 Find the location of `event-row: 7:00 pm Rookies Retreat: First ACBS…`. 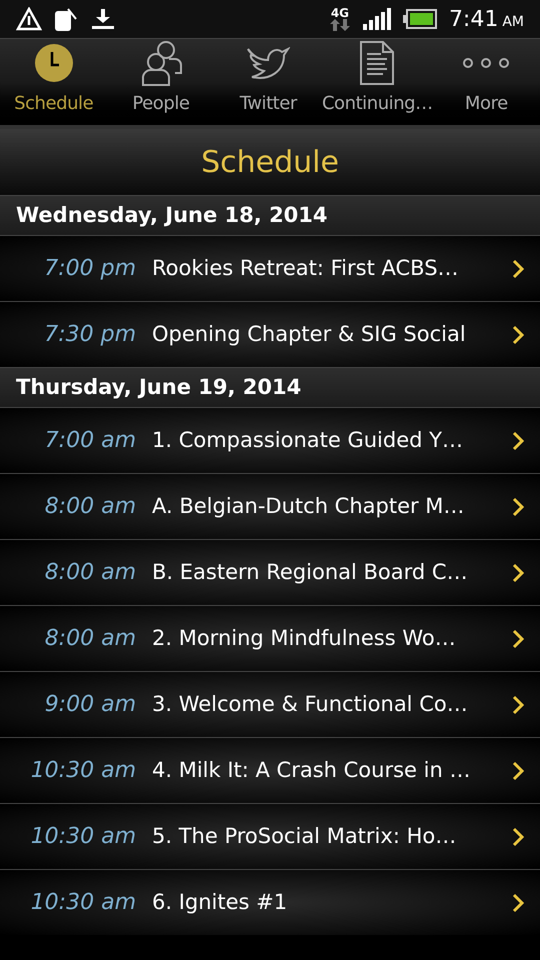

event-row: 7:00 pm Rookies Retreat: First ACBS… is located at coordinates (270, 268).